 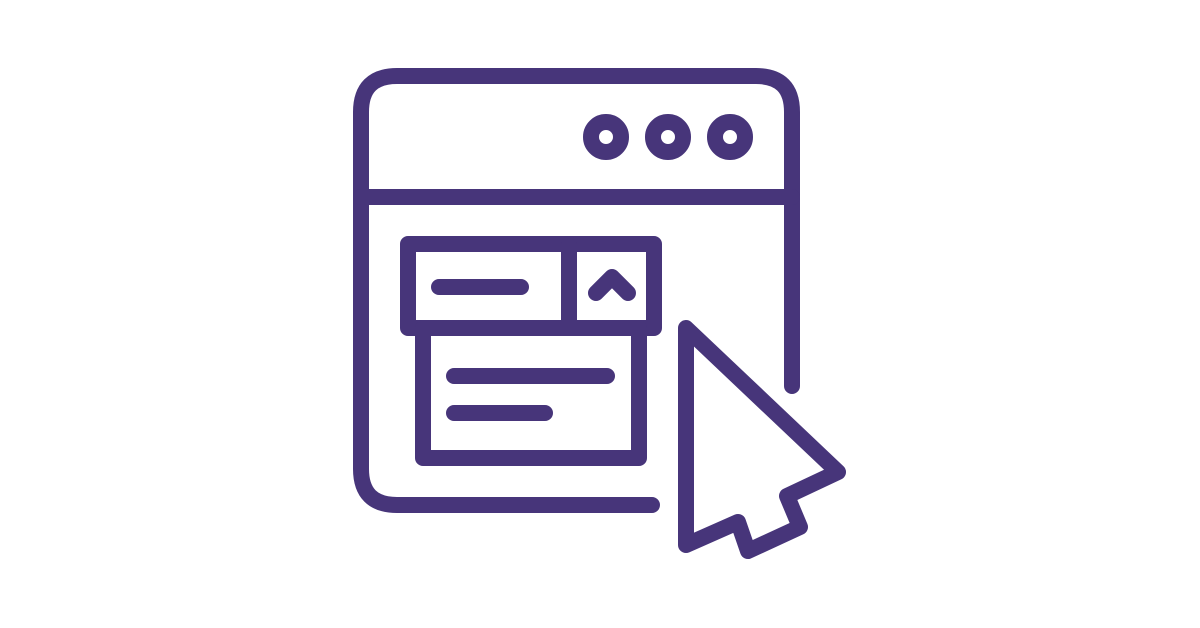 I want to click on arrow-cursor-icon, so click(x=762, y=439).